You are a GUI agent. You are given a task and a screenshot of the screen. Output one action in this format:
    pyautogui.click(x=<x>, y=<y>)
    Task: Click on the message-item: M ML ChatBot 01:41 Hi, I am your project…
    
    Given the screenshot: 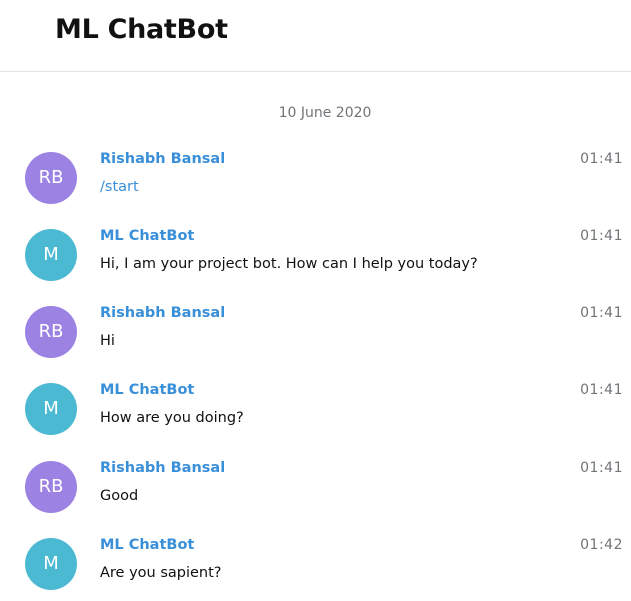 What is the action you would take?
    pyautogui.click(x=315, y=258)
    